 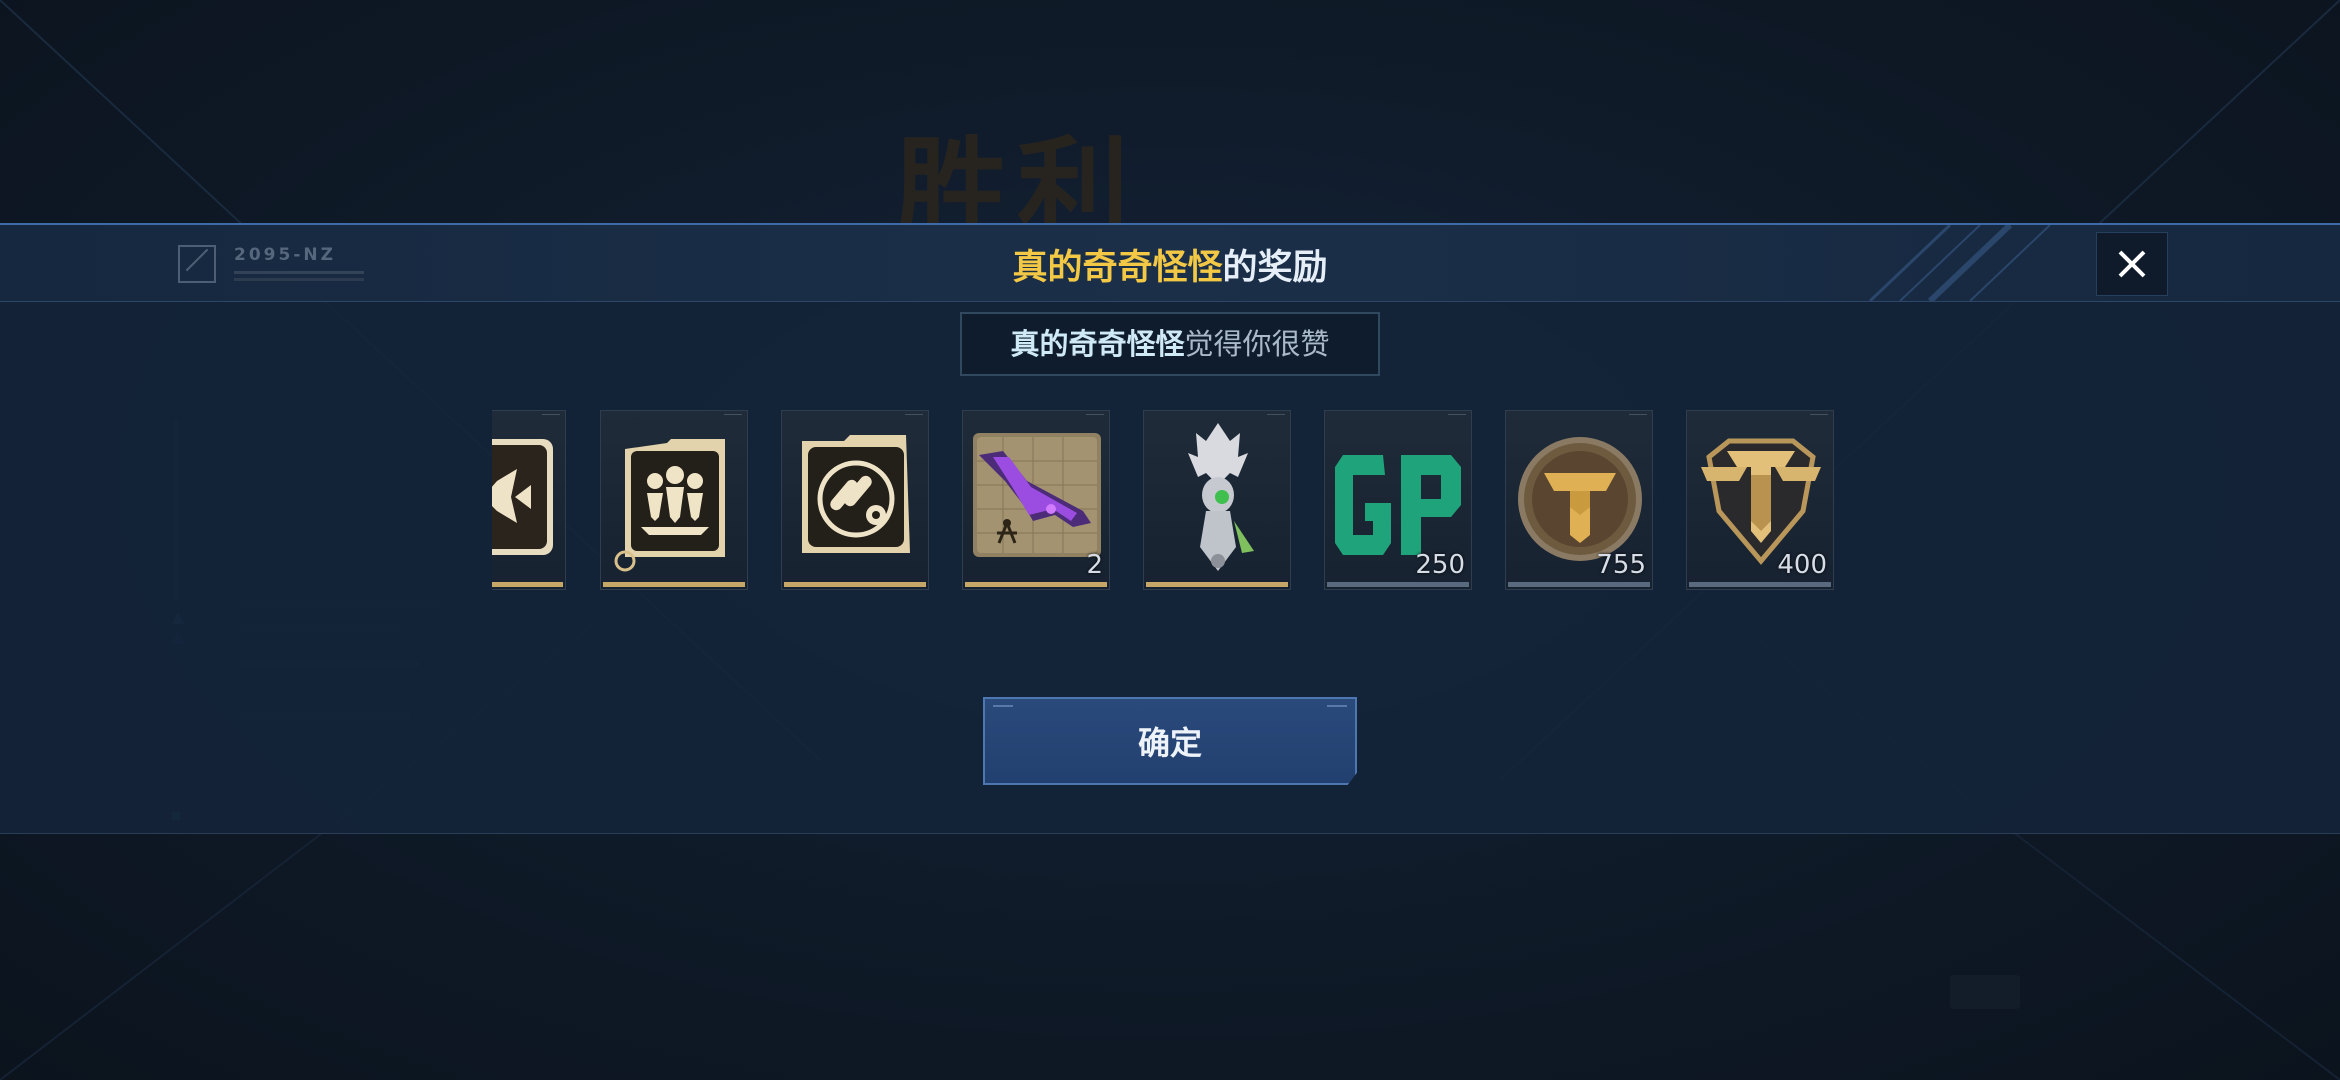 I want to click on confirm-button-label: 确定, so click(x=1169, y=743).